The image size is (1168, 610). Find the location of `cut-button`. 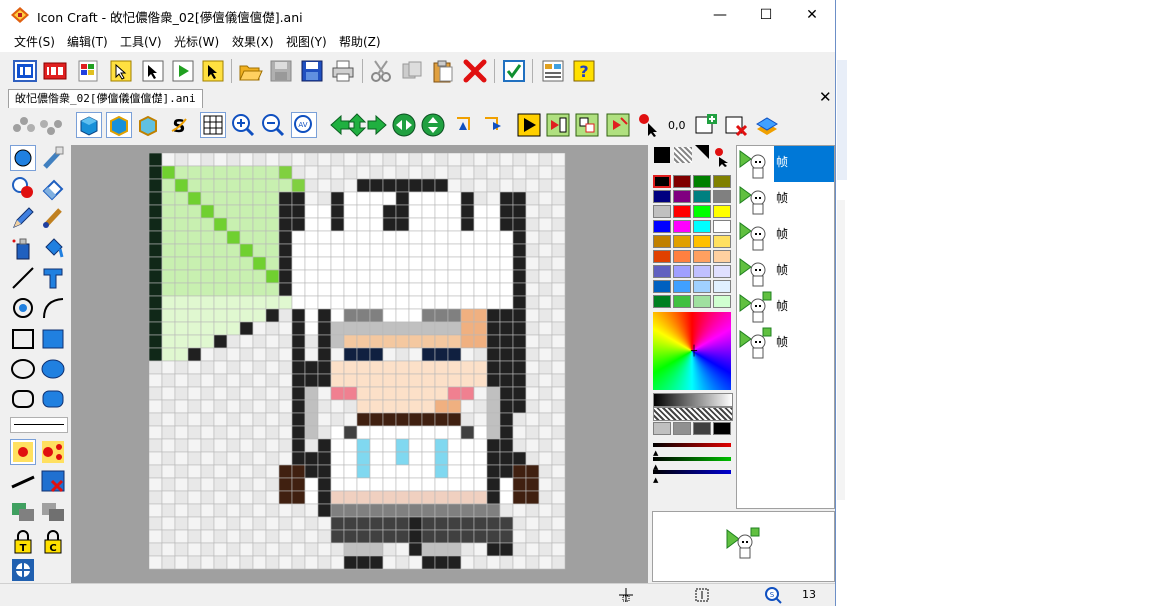

cut-button is located at coordinates (381, 71).